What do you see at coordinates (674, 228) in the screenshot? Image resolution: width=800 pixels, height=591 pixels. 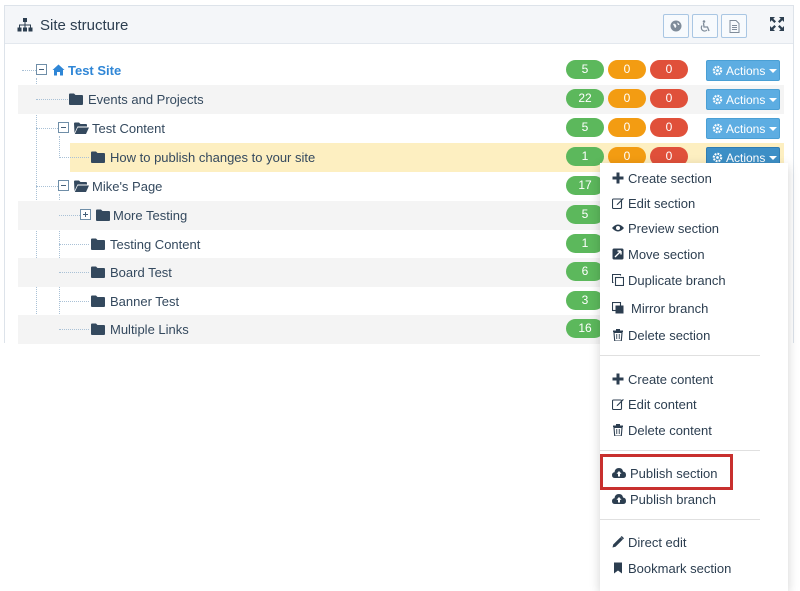 I see `menu-item-label: Preview section` at bounding box center [674, 228].